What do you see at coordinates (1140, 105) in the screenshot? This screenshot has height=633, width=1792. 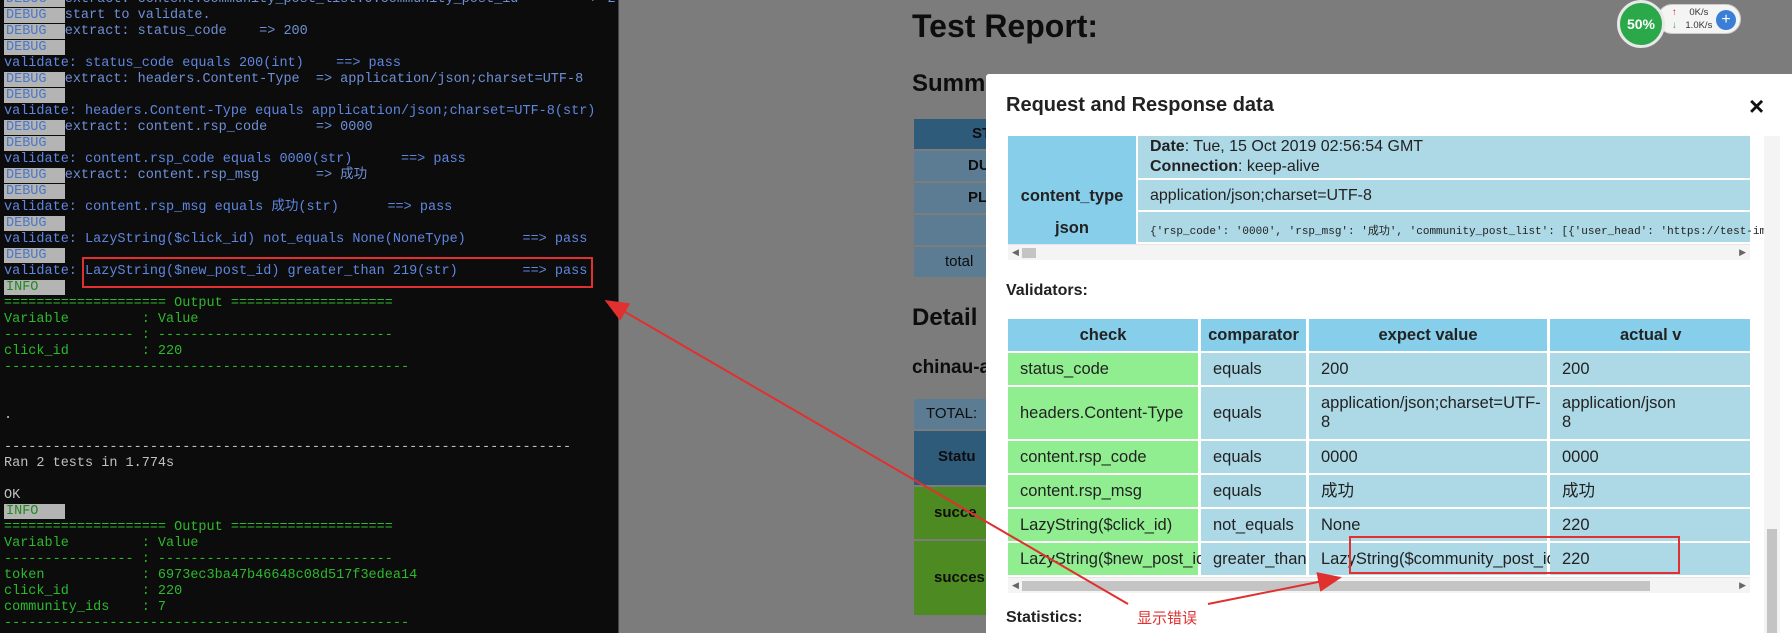 I see `modal-title: Request and Response data` at bounding box center [1140, 105].